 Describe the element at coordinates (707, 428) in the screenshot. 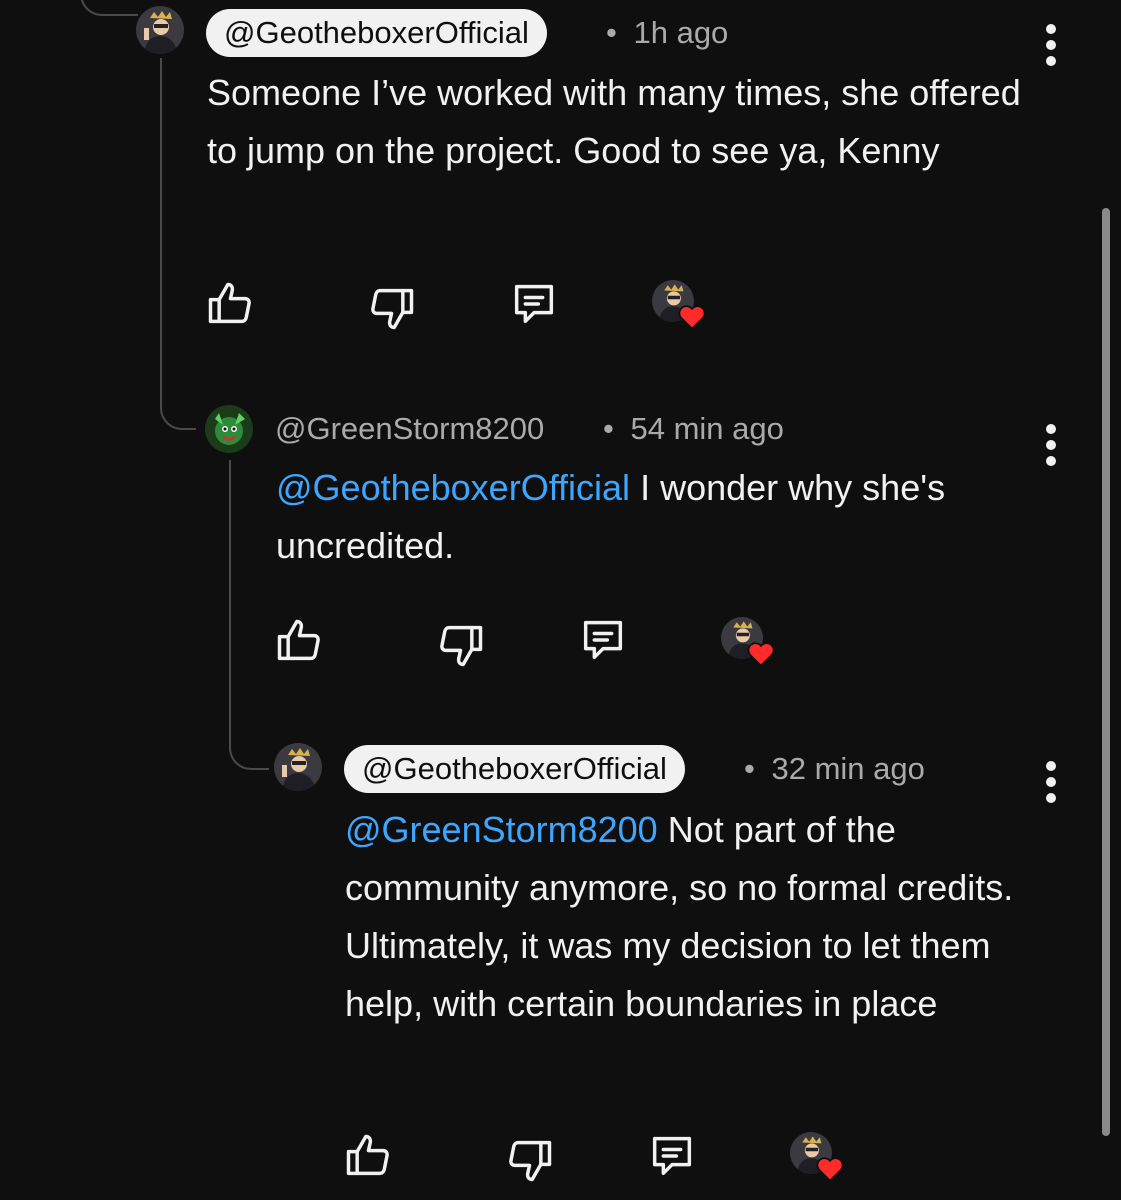

I see `timestamp-text: 54 min ago` at that location.